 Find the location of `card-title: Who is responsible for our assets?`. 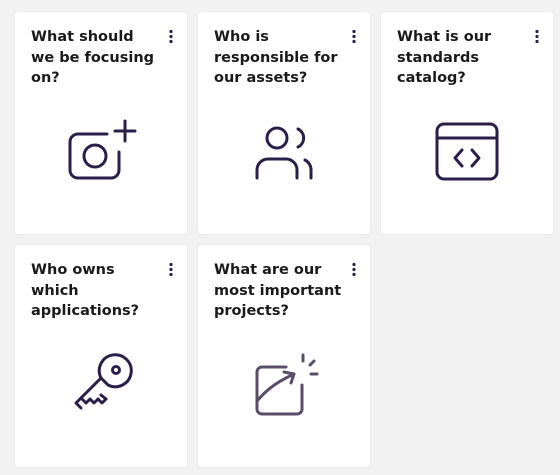

card-title: Who is responsible for our assets? is located at coordinates (276, 57).